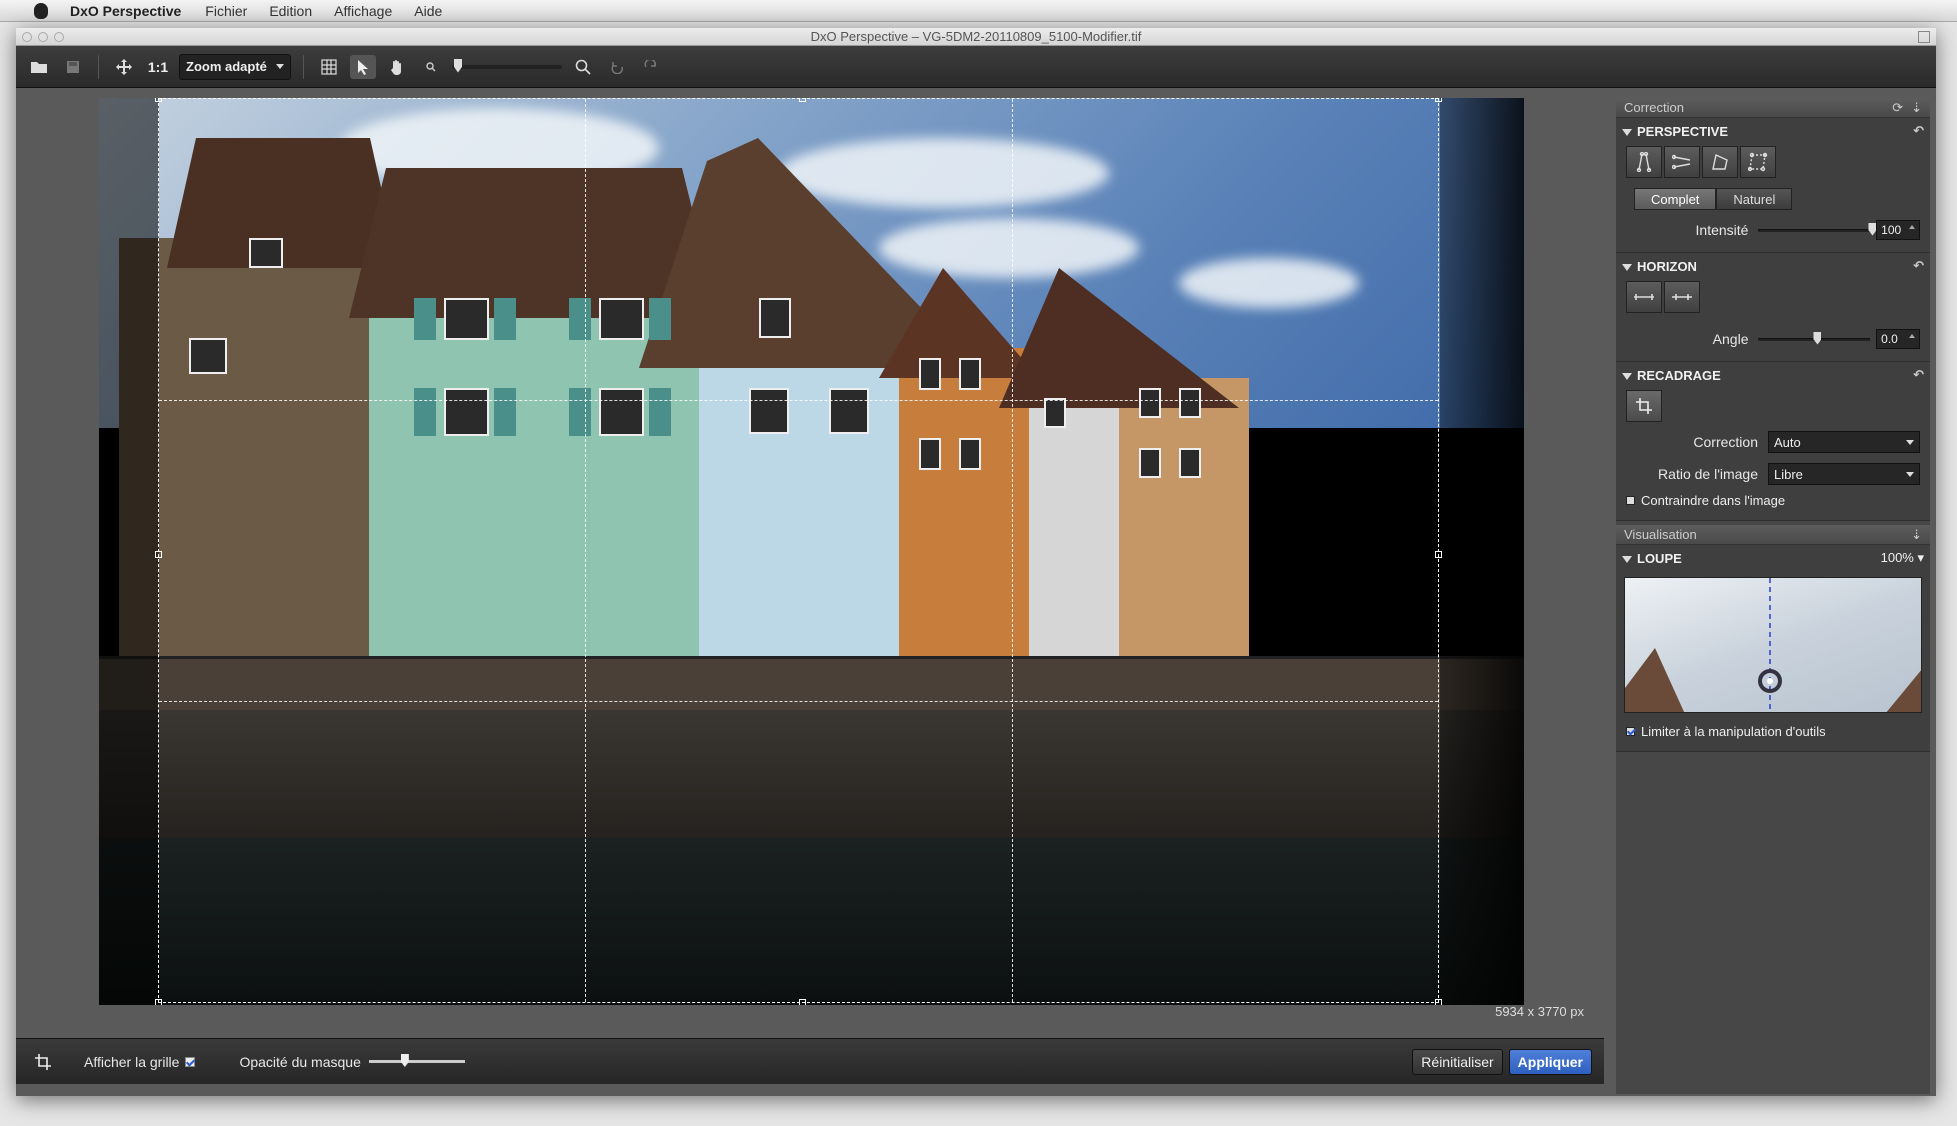 The height and width of the screenshot is (1126, 1957). Describe the element at coordinates (397, 67) in the screenshot. I see `hand-icon` at that location.